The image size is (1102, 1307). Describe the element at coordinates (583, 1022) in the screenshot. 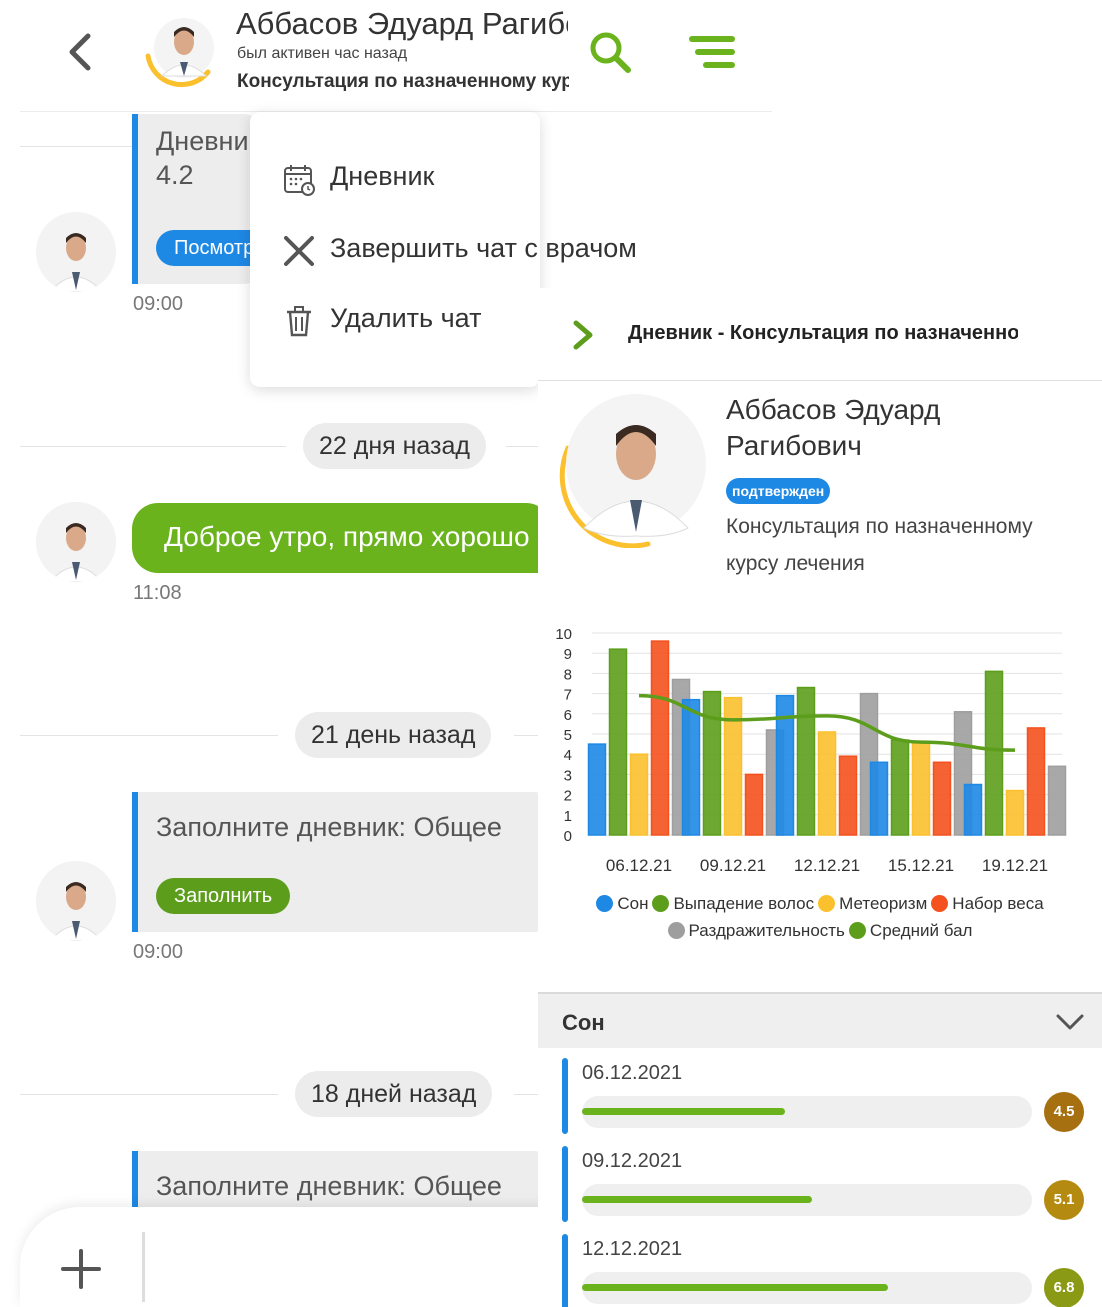

I see `section-title: Сон` at that location.